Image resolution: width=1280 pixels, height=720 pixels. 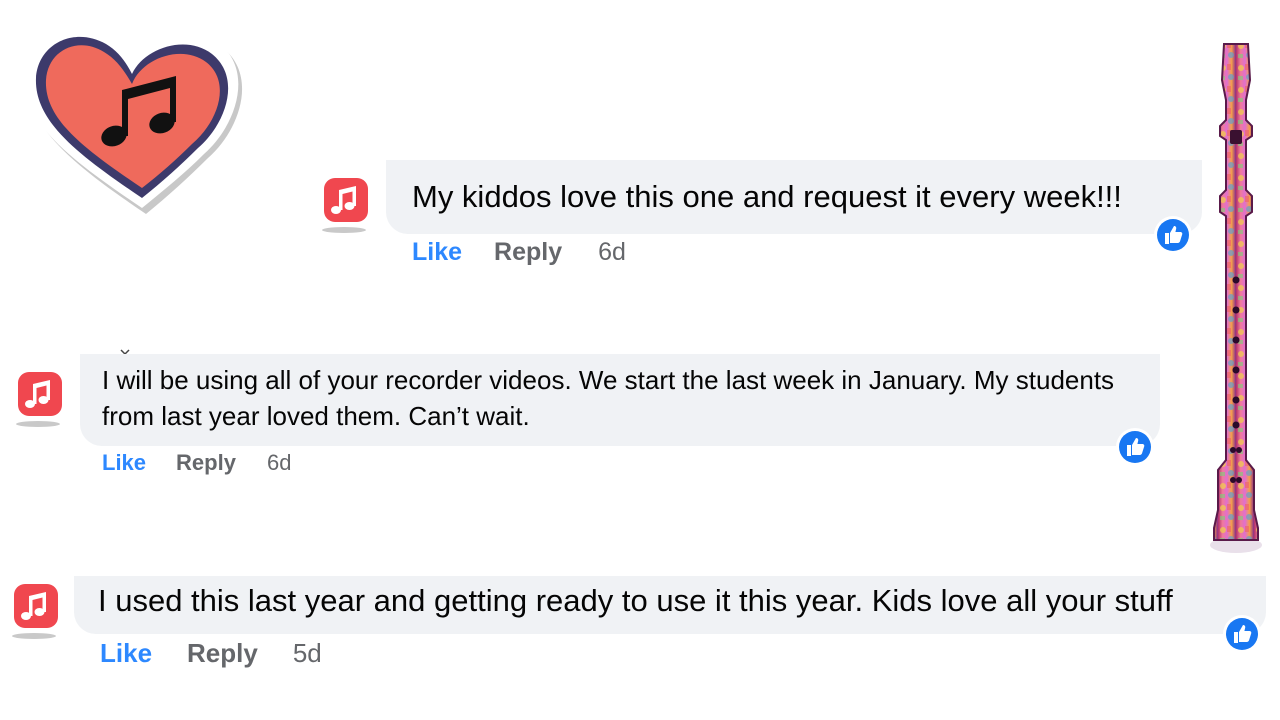 What do you see at coordinates (307, 653) in the screenshot?
I see `timestamp: 5d` at bounding box center [307, 653].